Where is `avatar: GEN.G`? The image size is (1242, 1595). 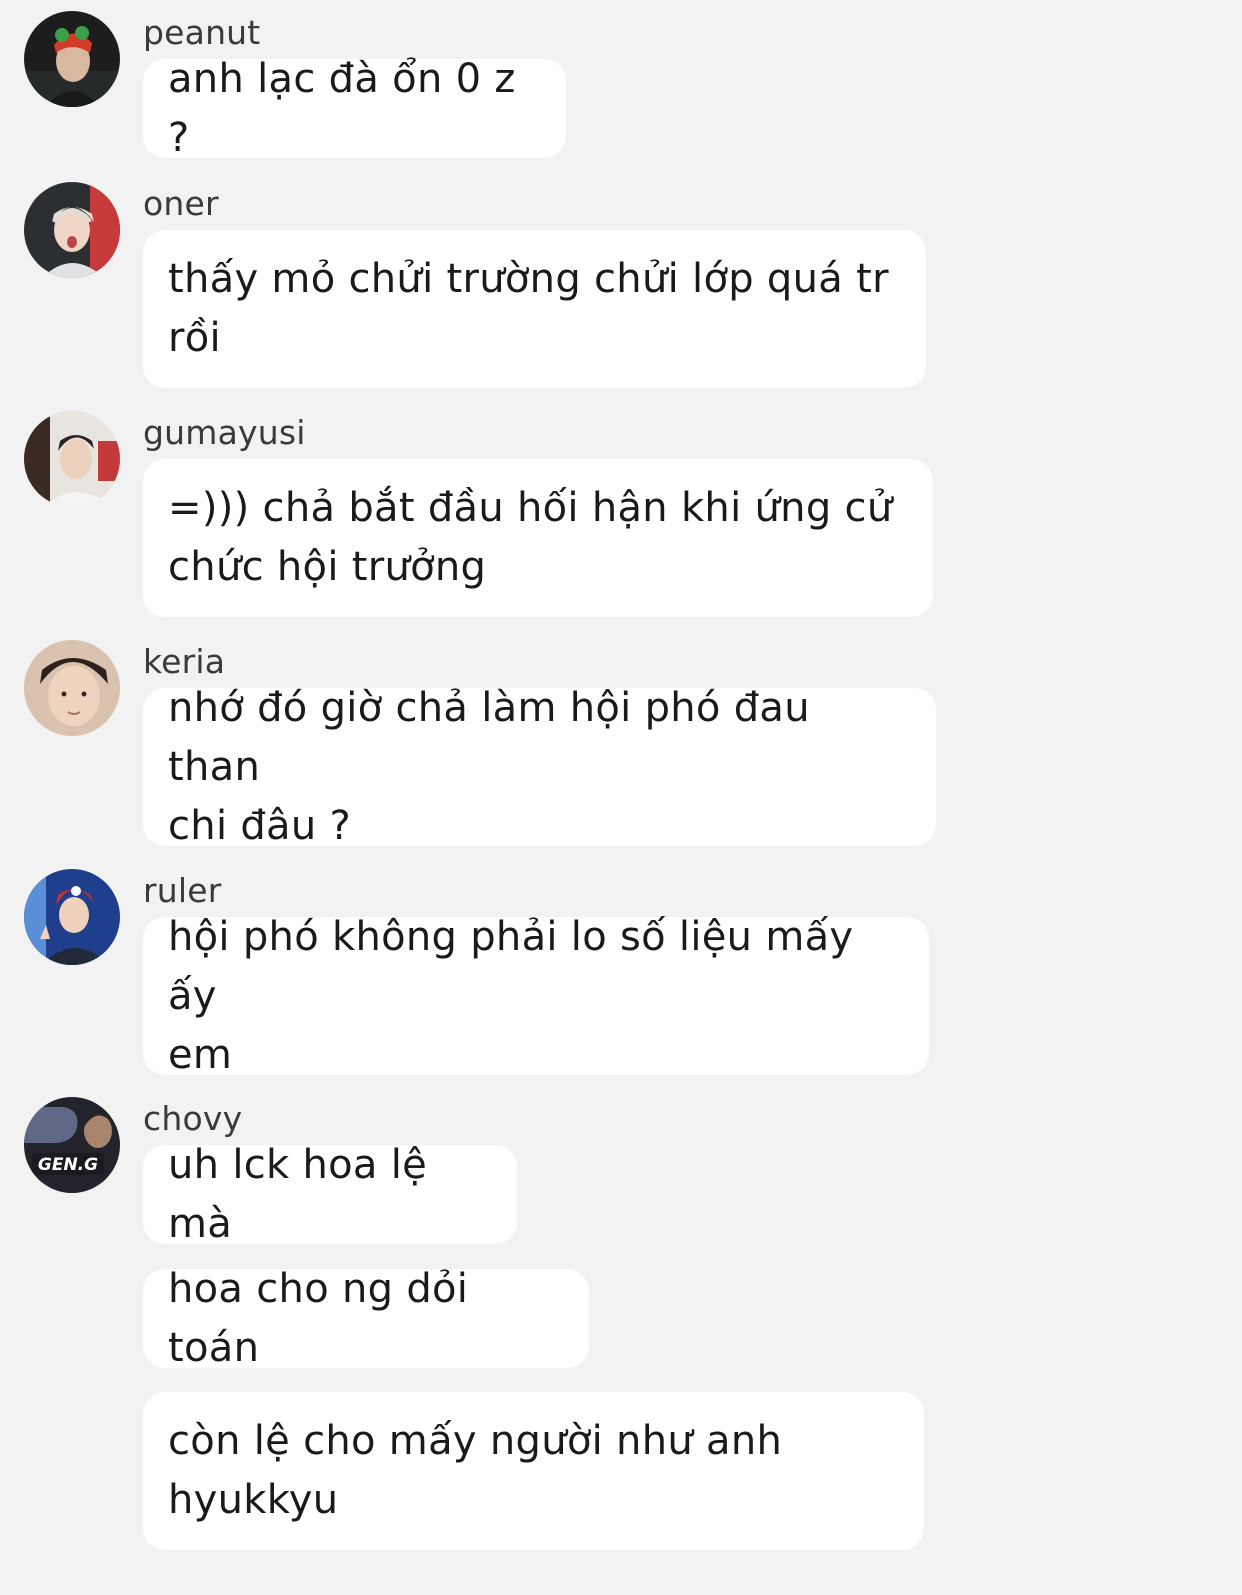
avatar: GEN.G is located at coordinates (72, 1145).